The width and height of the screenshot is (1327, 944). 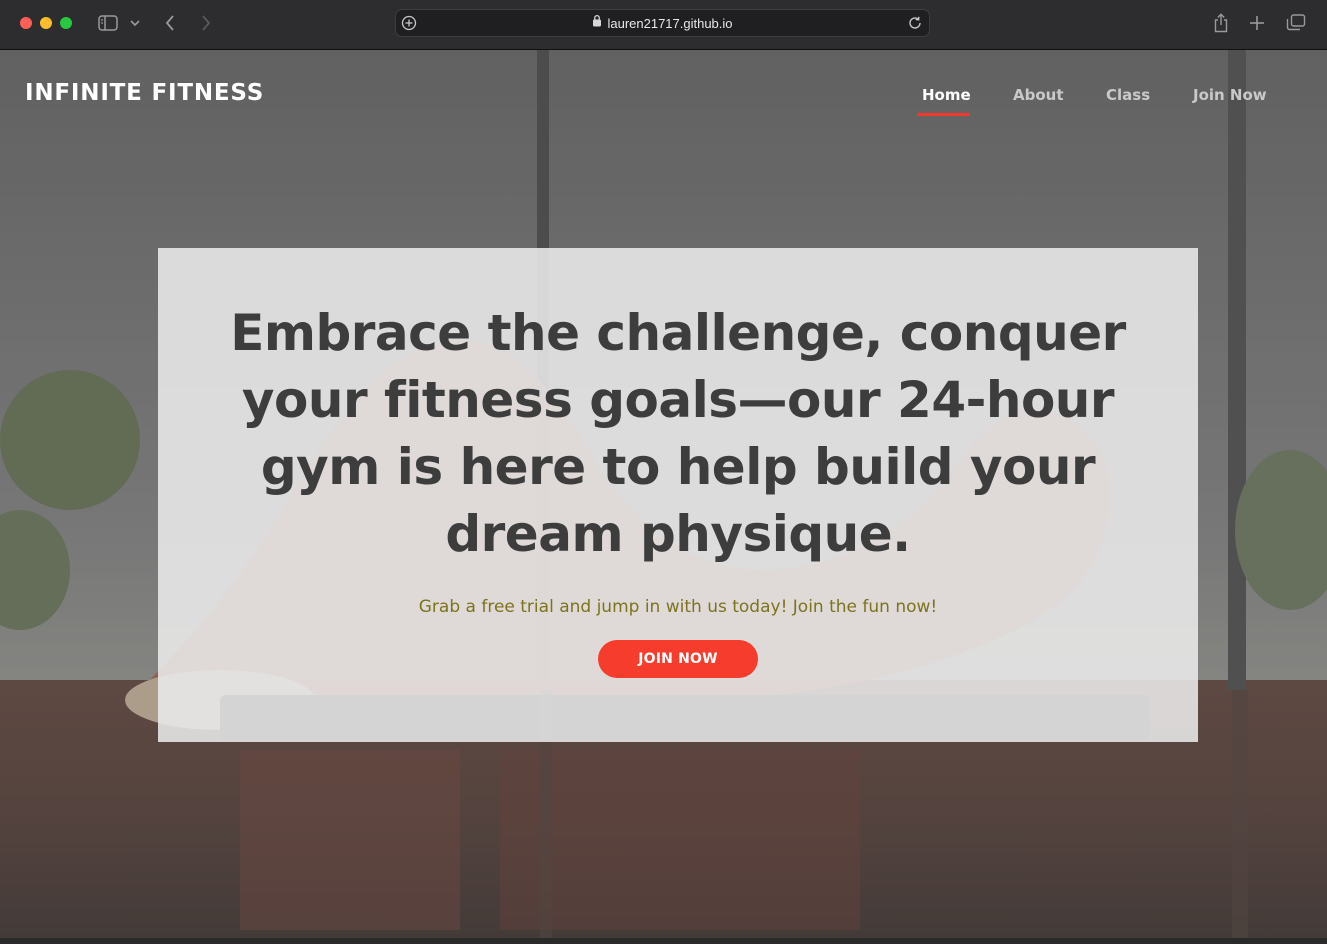 I want to click on url-text: lauren21717.github.io, so click(x=669, y=23).